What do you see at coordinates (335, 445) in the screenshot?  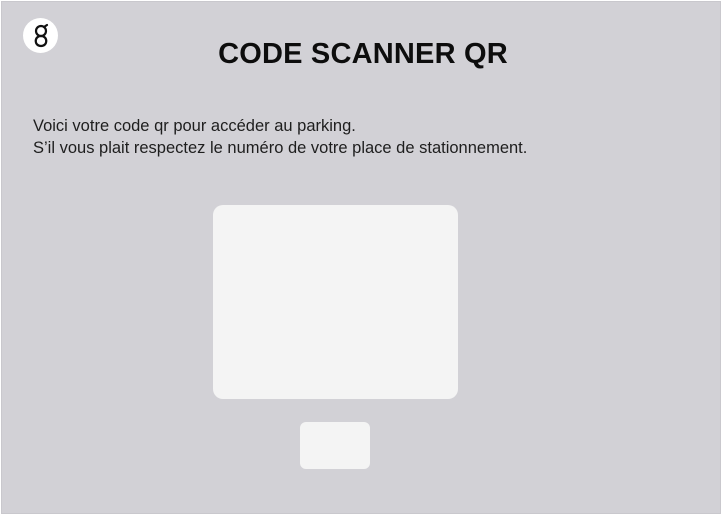 I see `action-button` at bounding box center [335, 445].